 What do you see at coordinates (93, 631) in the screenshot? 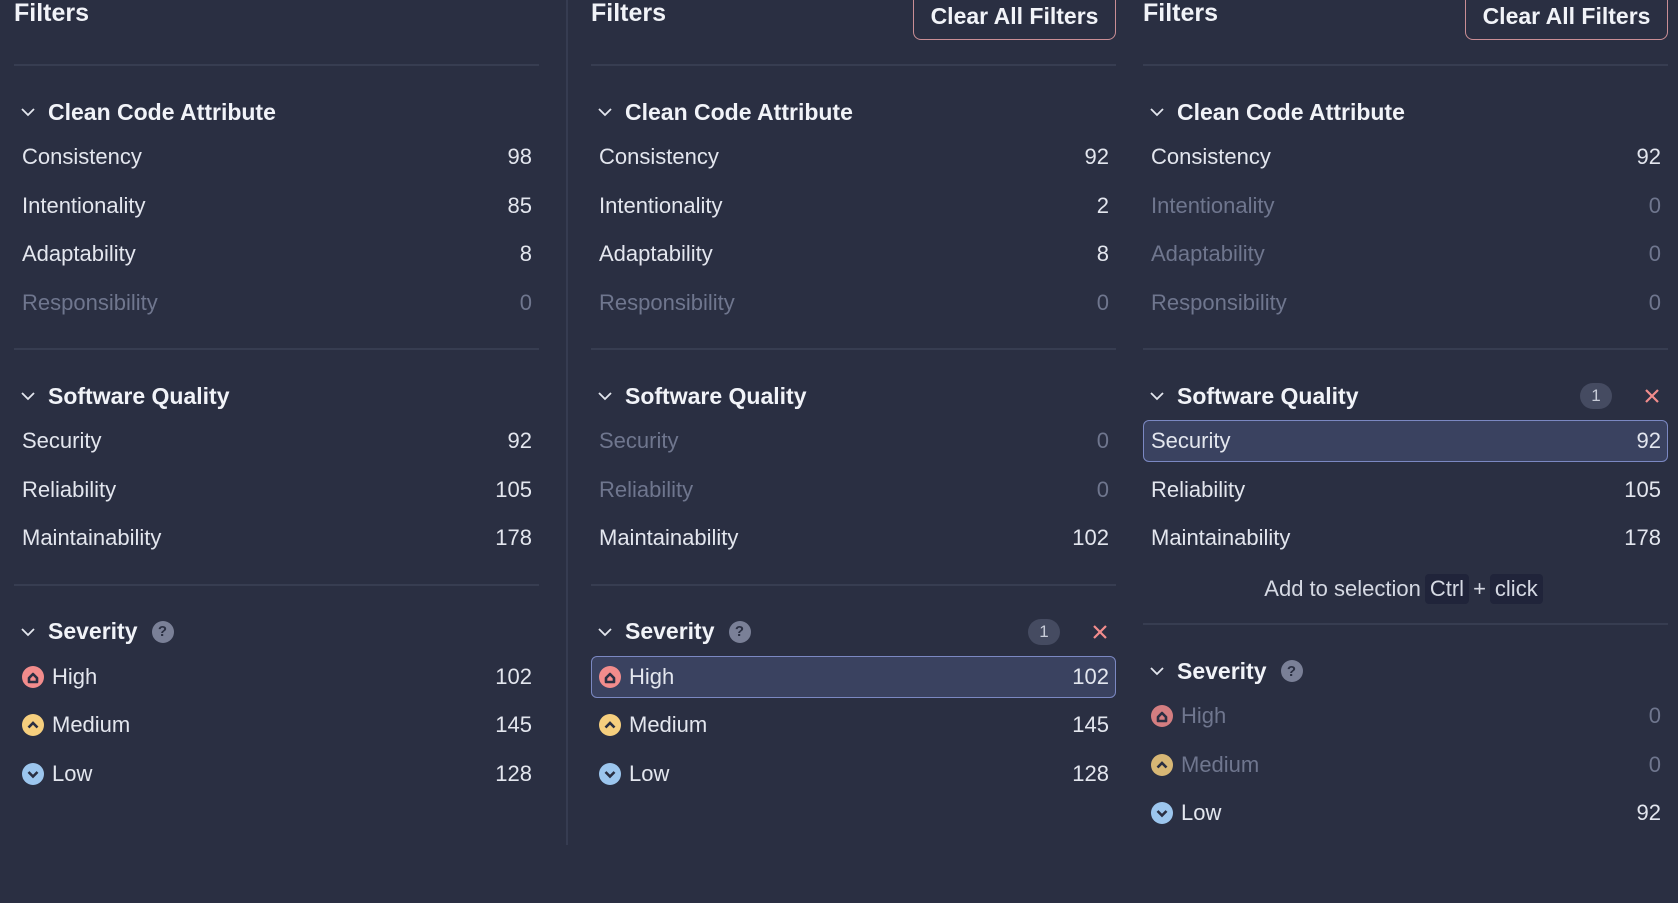
I see `facet-title: Severity` at bounding box center [93, 631].